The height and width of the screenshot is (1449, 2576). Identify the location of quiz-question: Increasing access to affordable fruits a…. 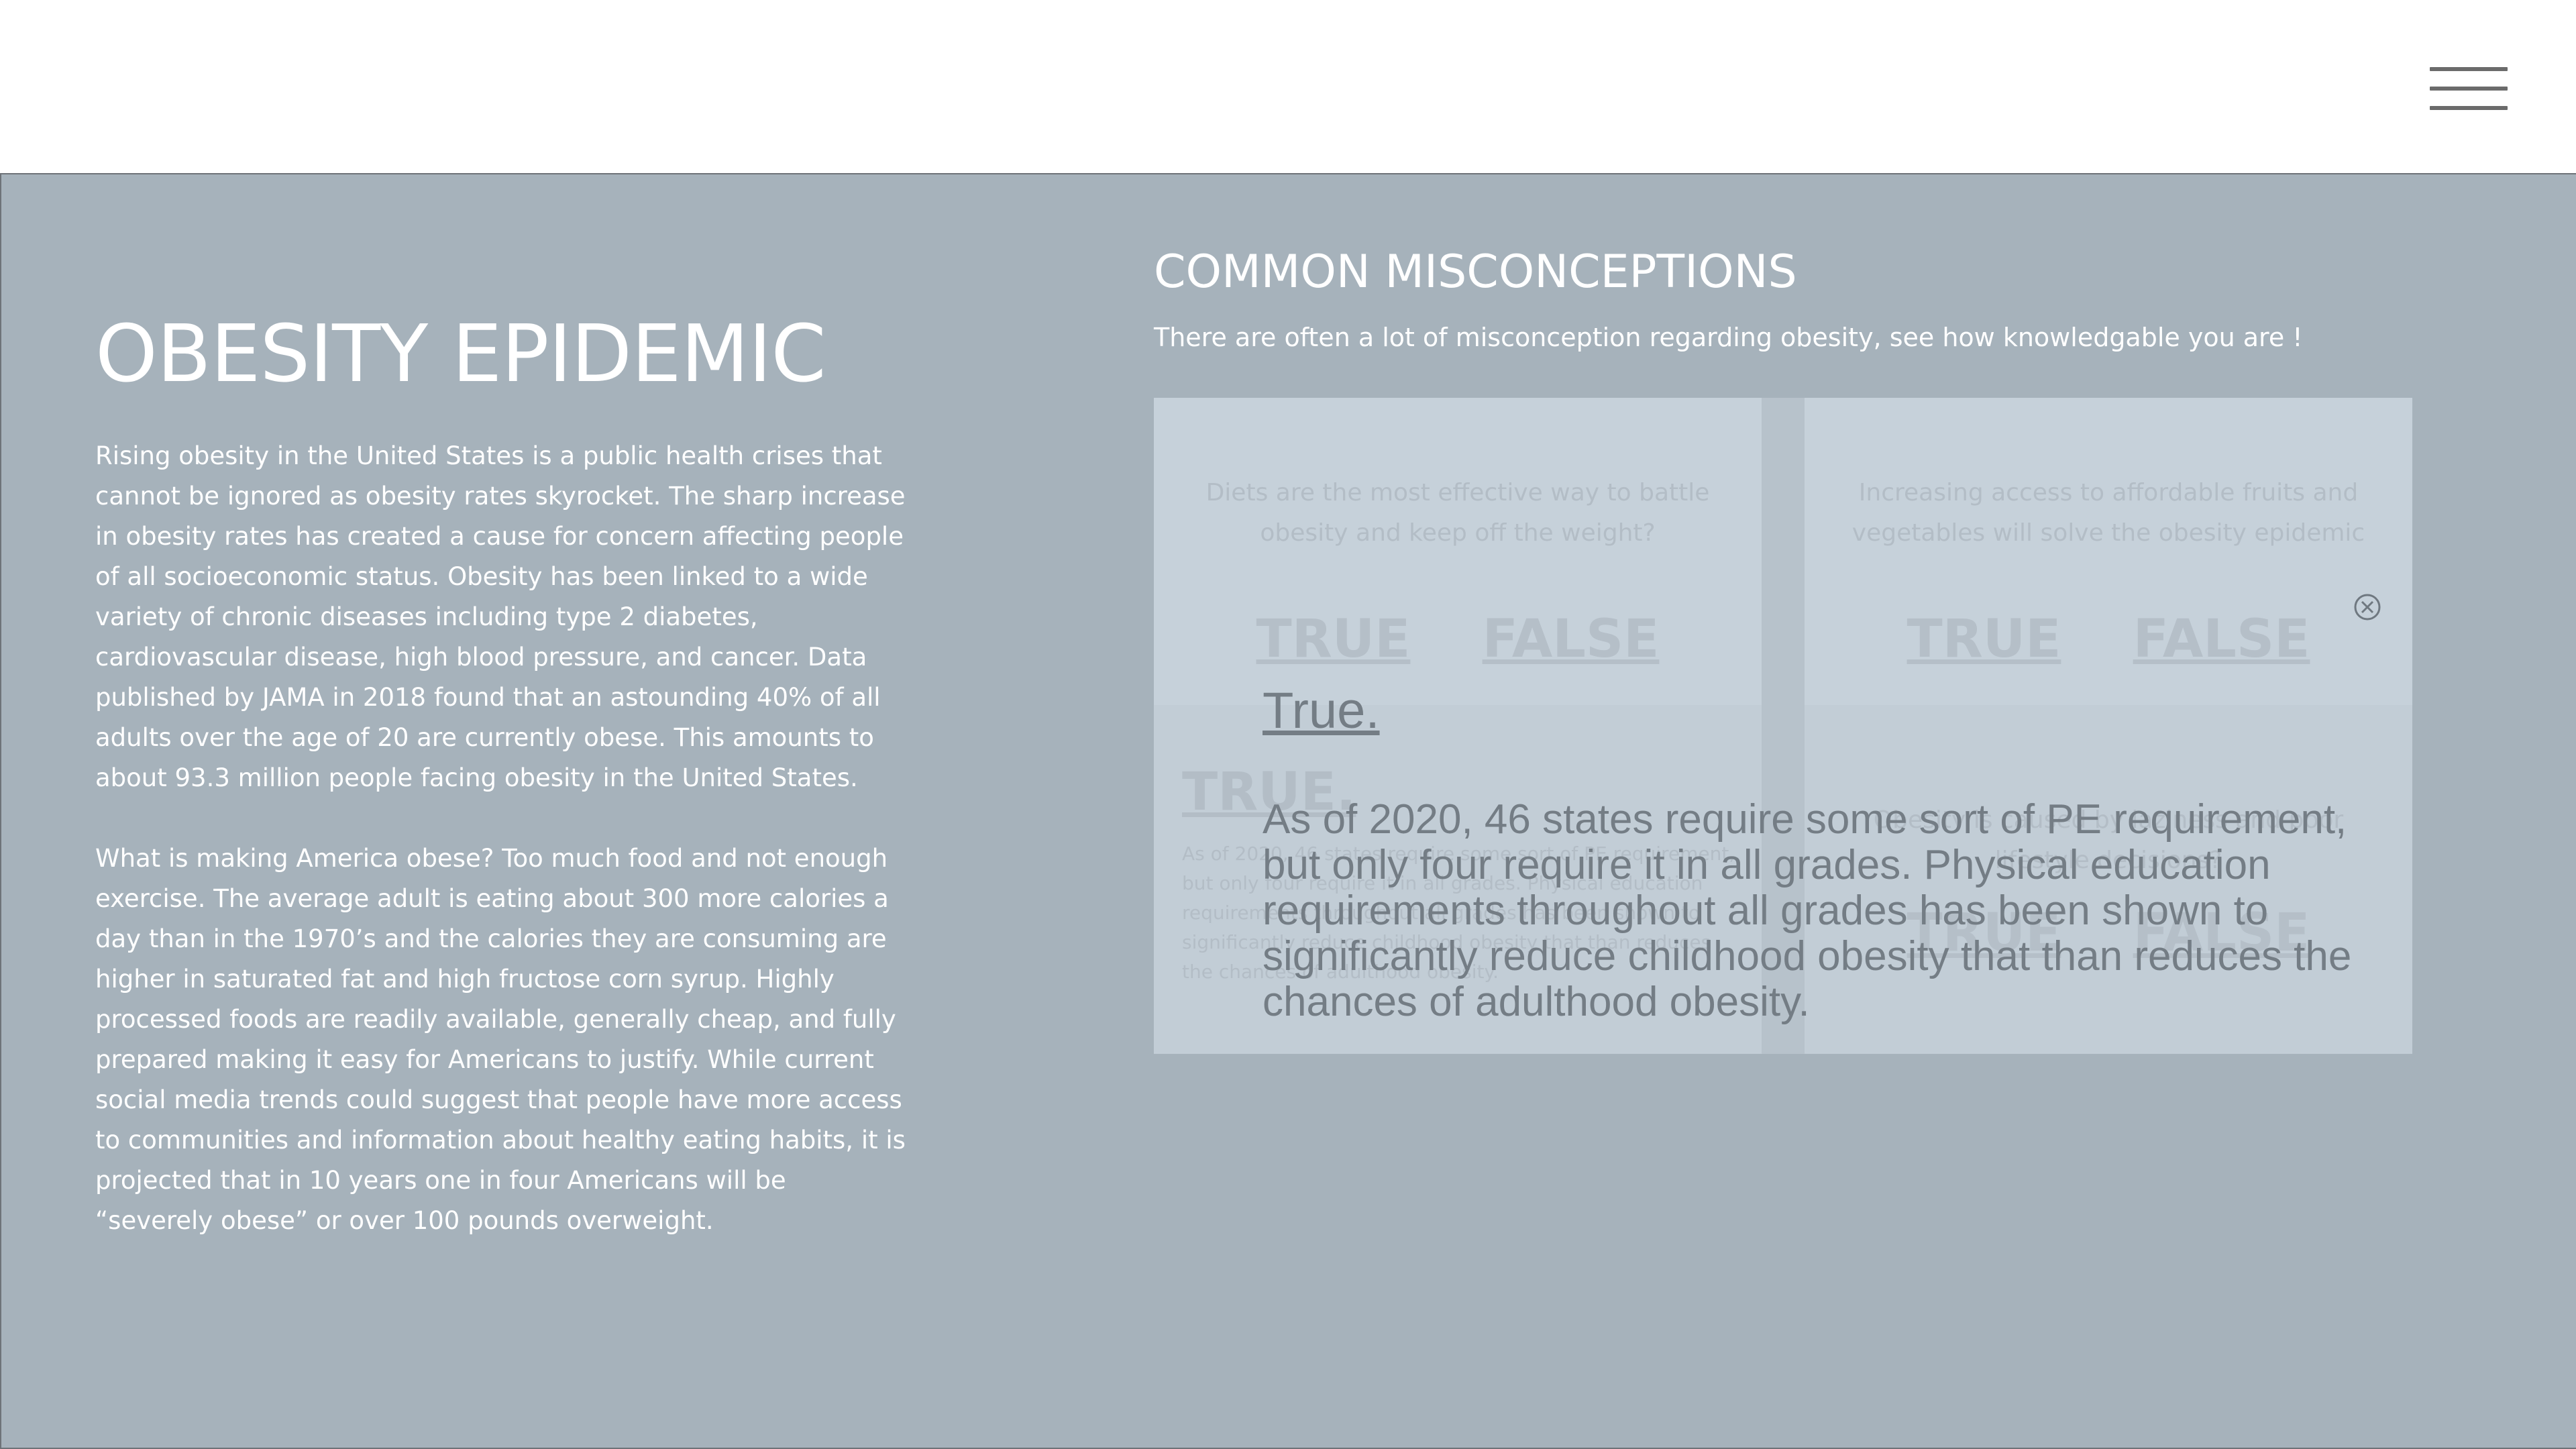
(2108, 513).